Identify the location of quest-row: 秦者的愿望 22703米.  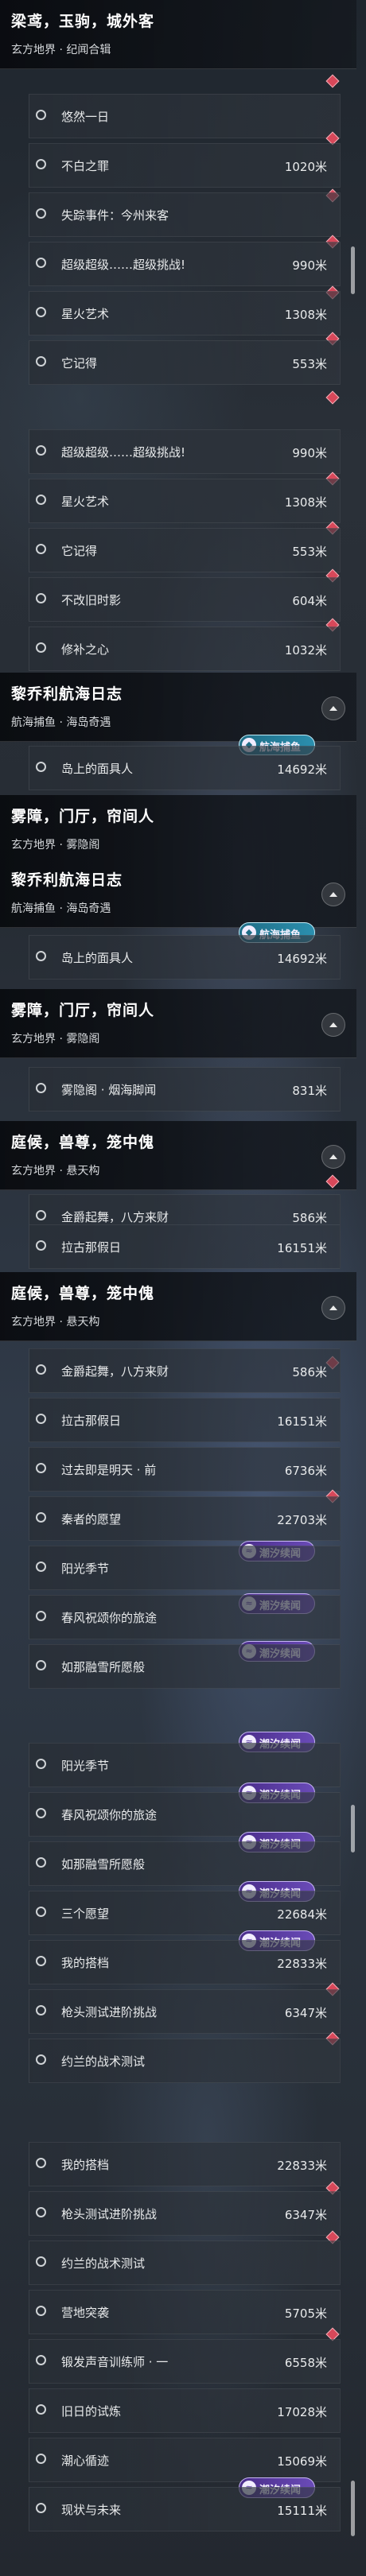
(185, 1519).